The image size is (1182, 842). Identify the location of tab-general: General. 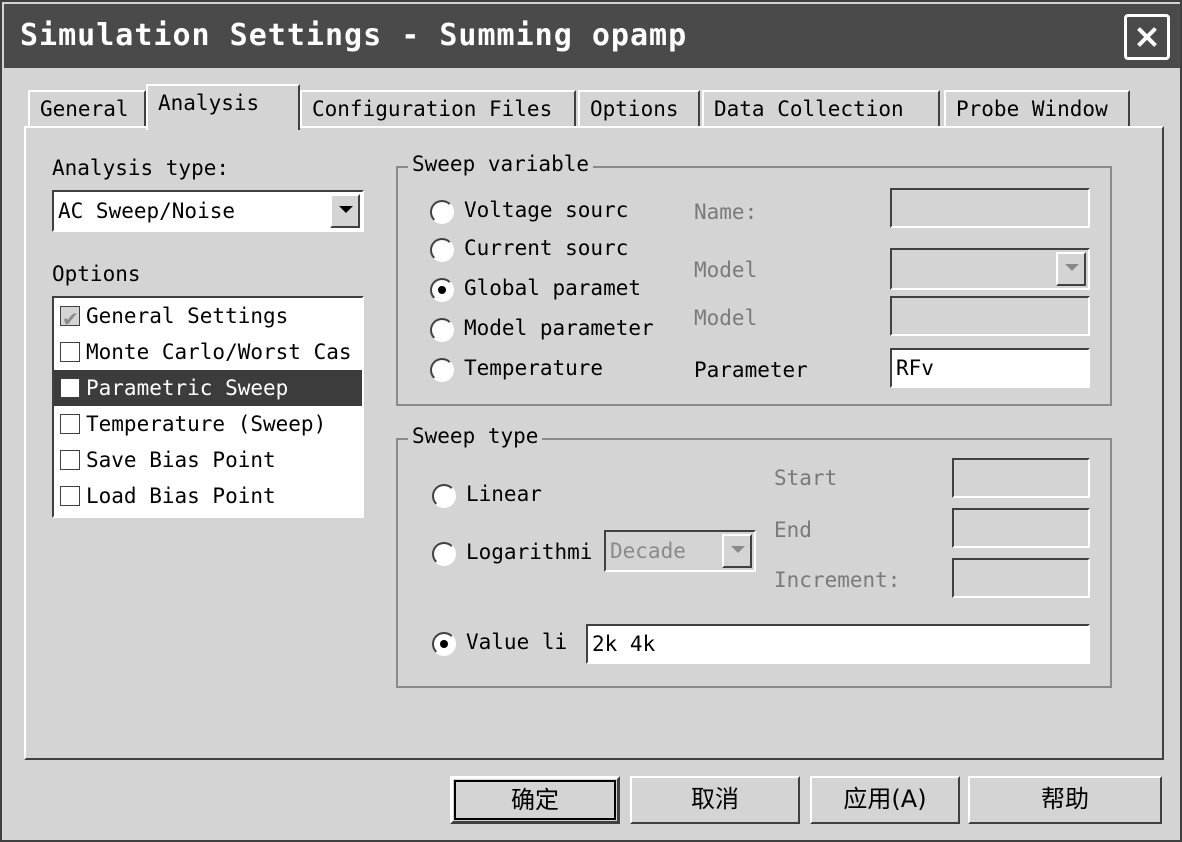
(87, 109).